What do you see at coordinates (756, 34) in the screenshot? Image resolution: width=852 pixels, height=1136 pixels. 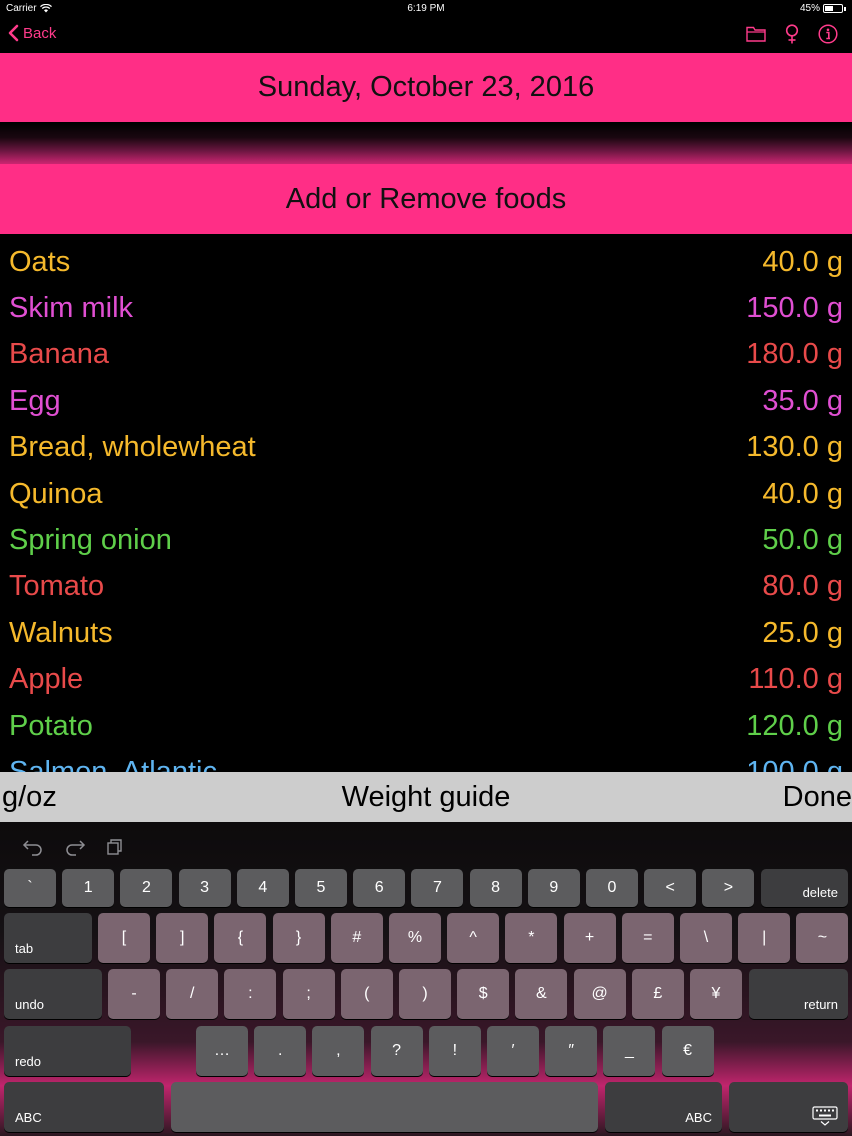 I see `folder-icon` at bounding box center [756, 34].